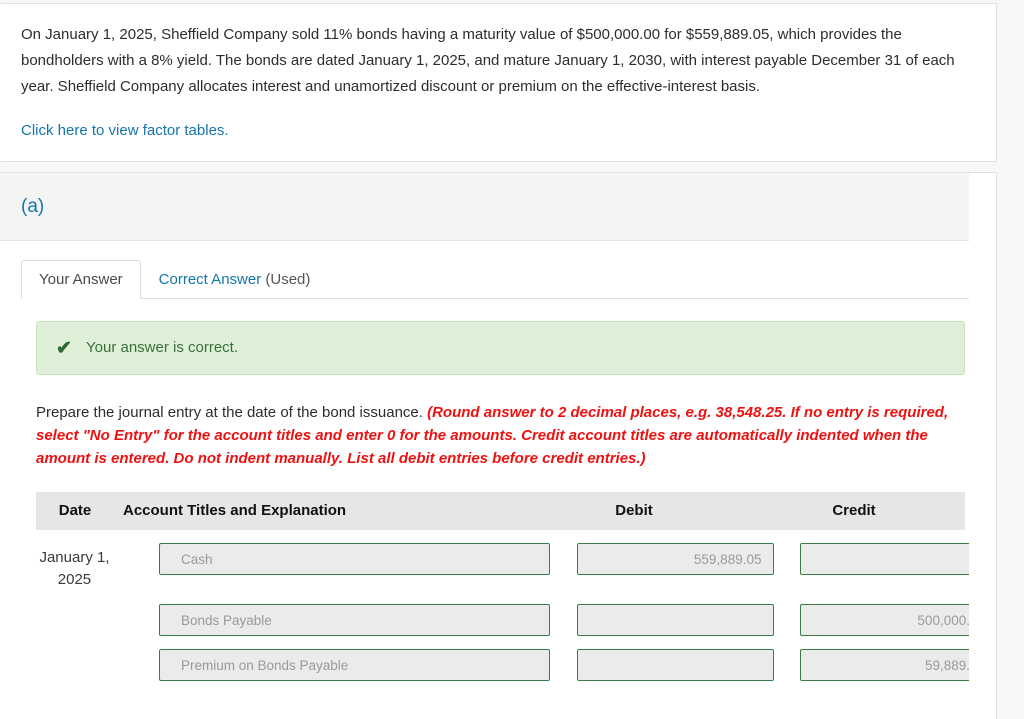 The width and height of the screenshot is (1024, 719). I want to click on tab-correct-answer-suffix: (Used), so click(286, 279).